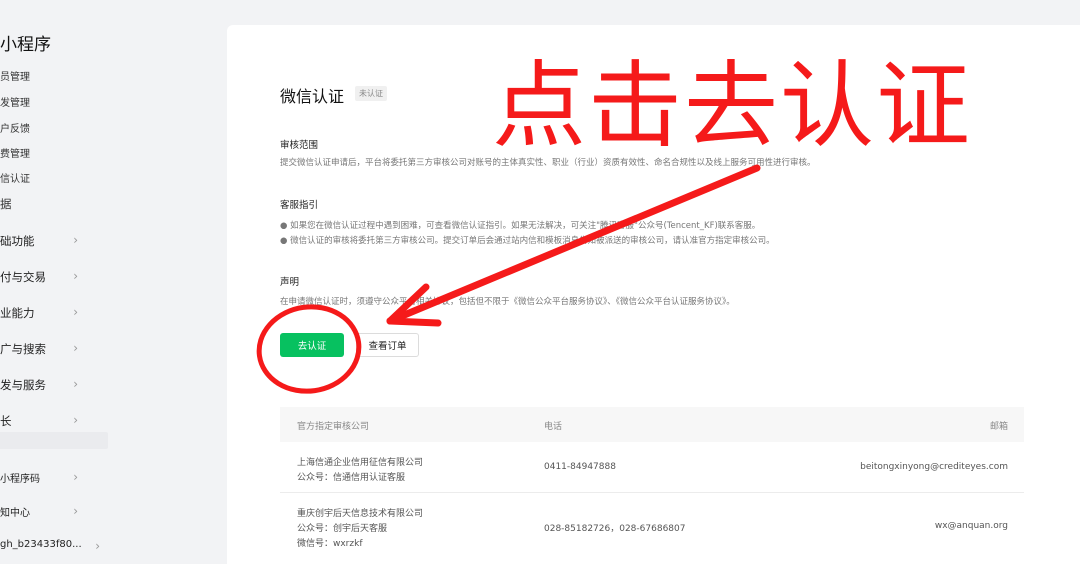 The width and height of the screenshot is (1080, 564). Describe the element at coordinates (573, 244) in the screenshot. I see `annotation-arrow-shaft` at that location.